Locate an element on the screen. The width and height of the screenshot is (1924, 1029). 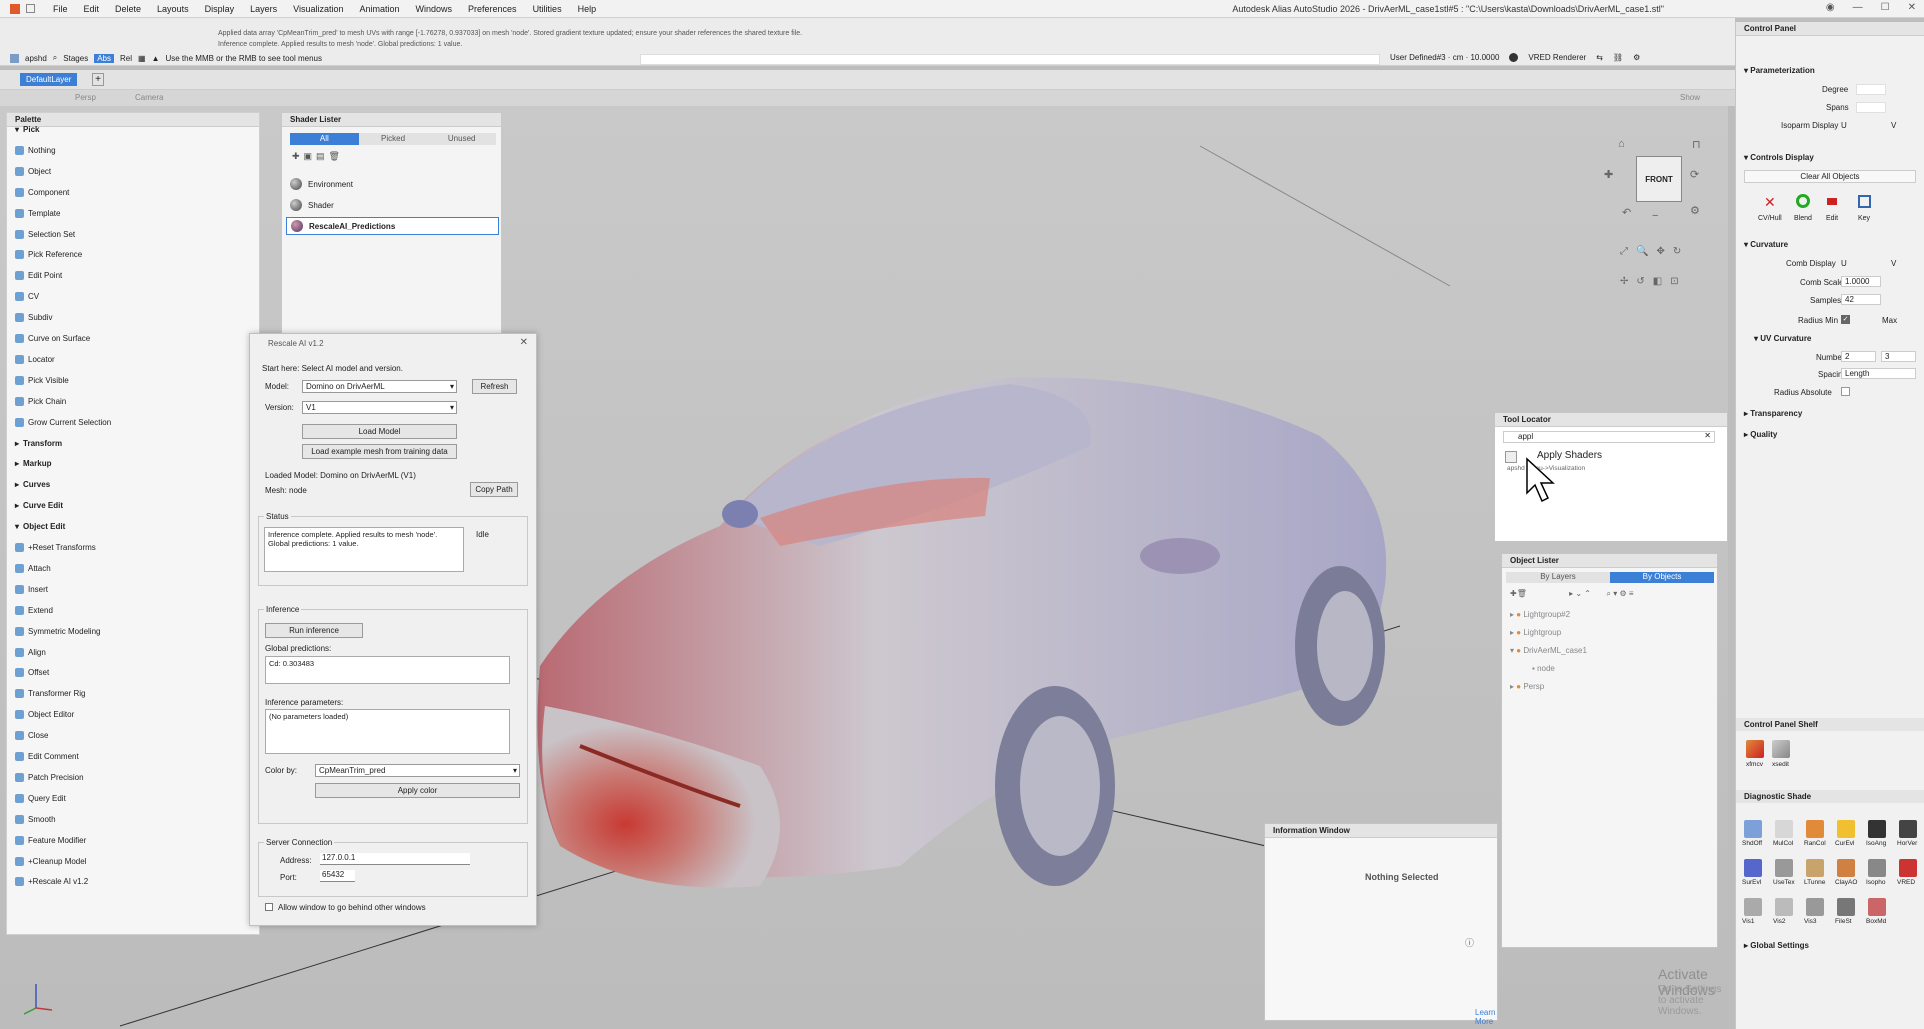
command-line is located at coordinates (1010, 59).